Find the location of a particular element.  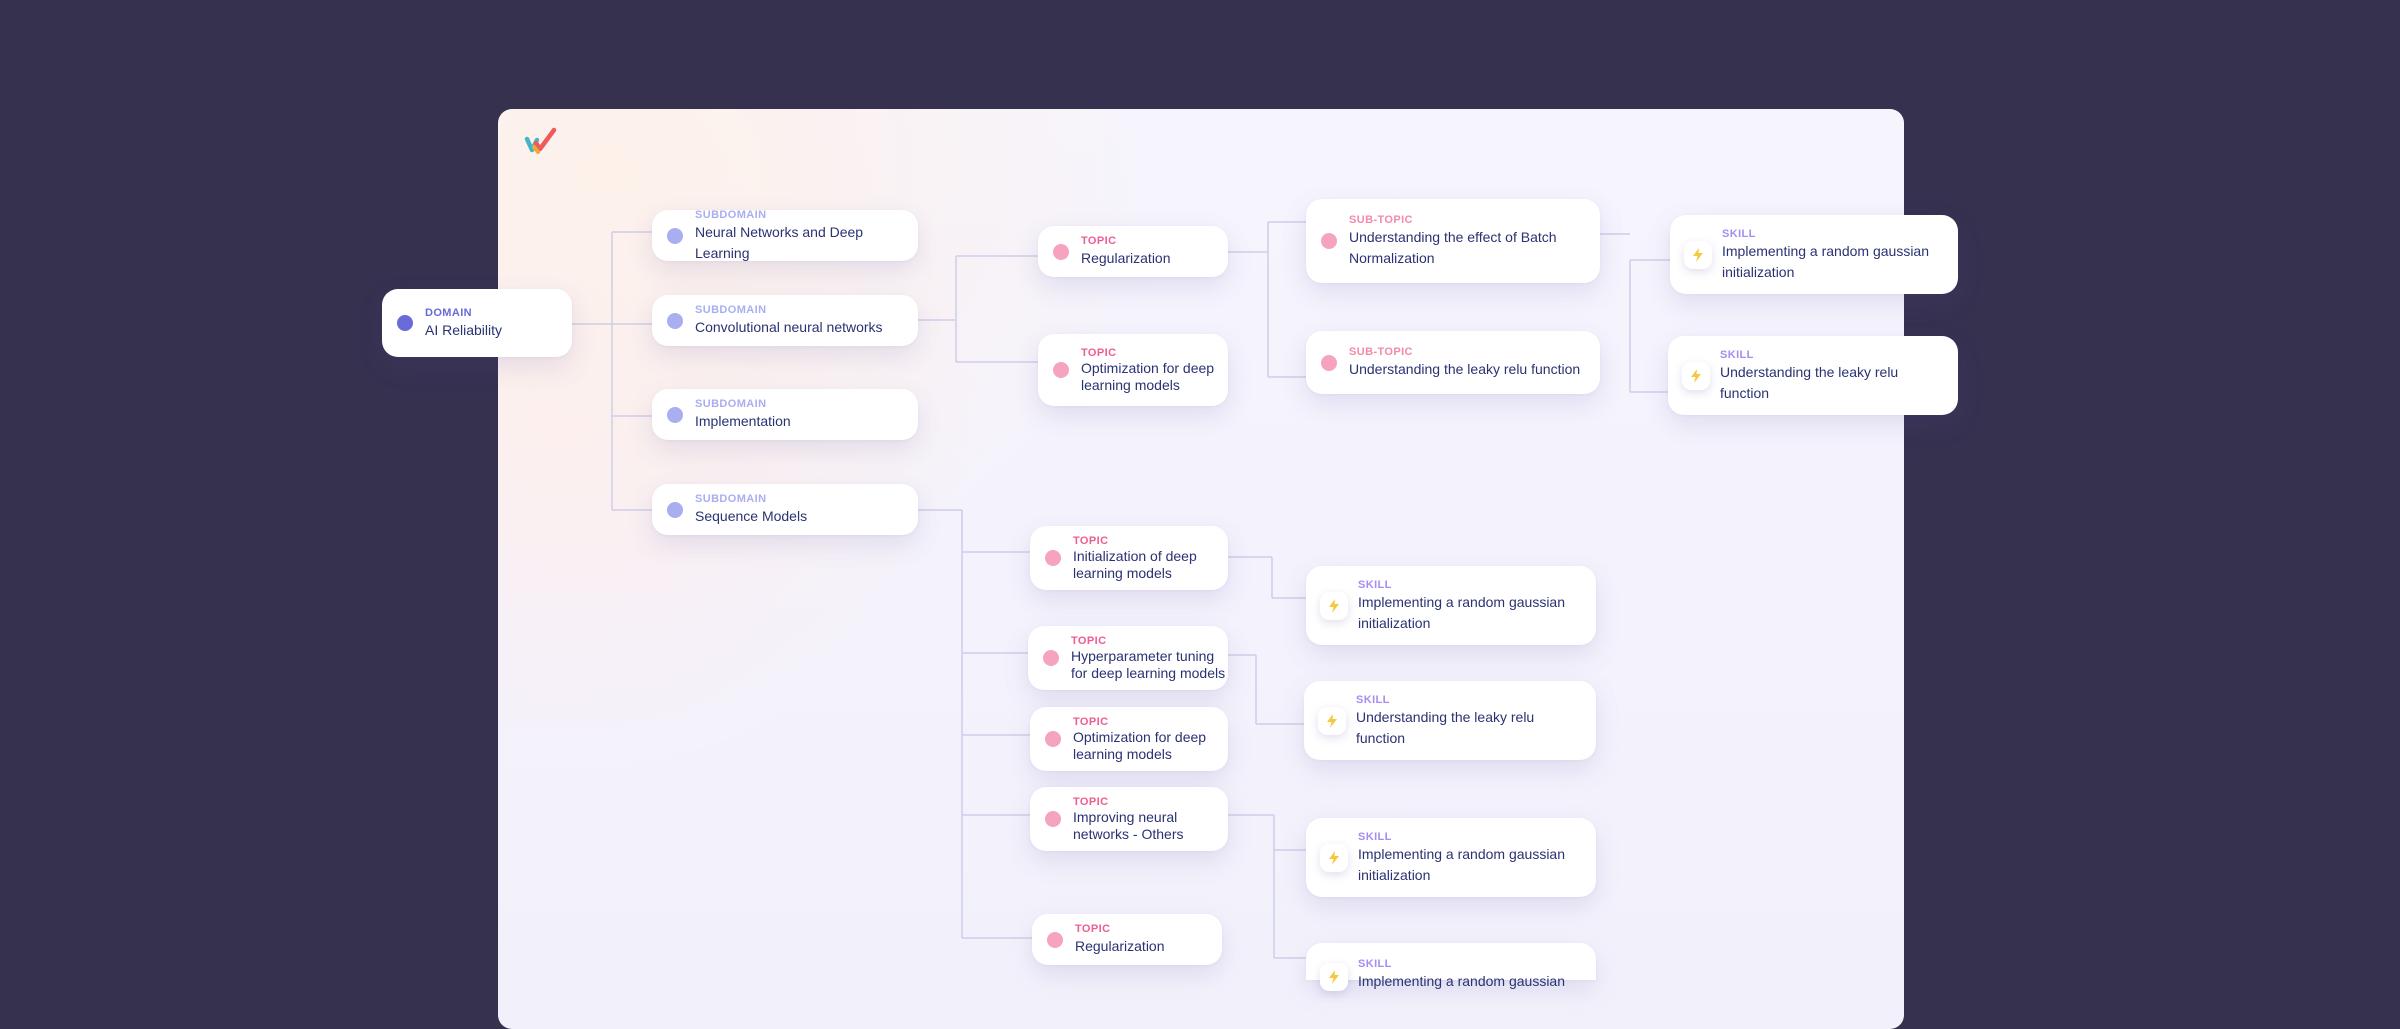

node-title: Implementing a random gaussian is located at coordinates (1462, 981).